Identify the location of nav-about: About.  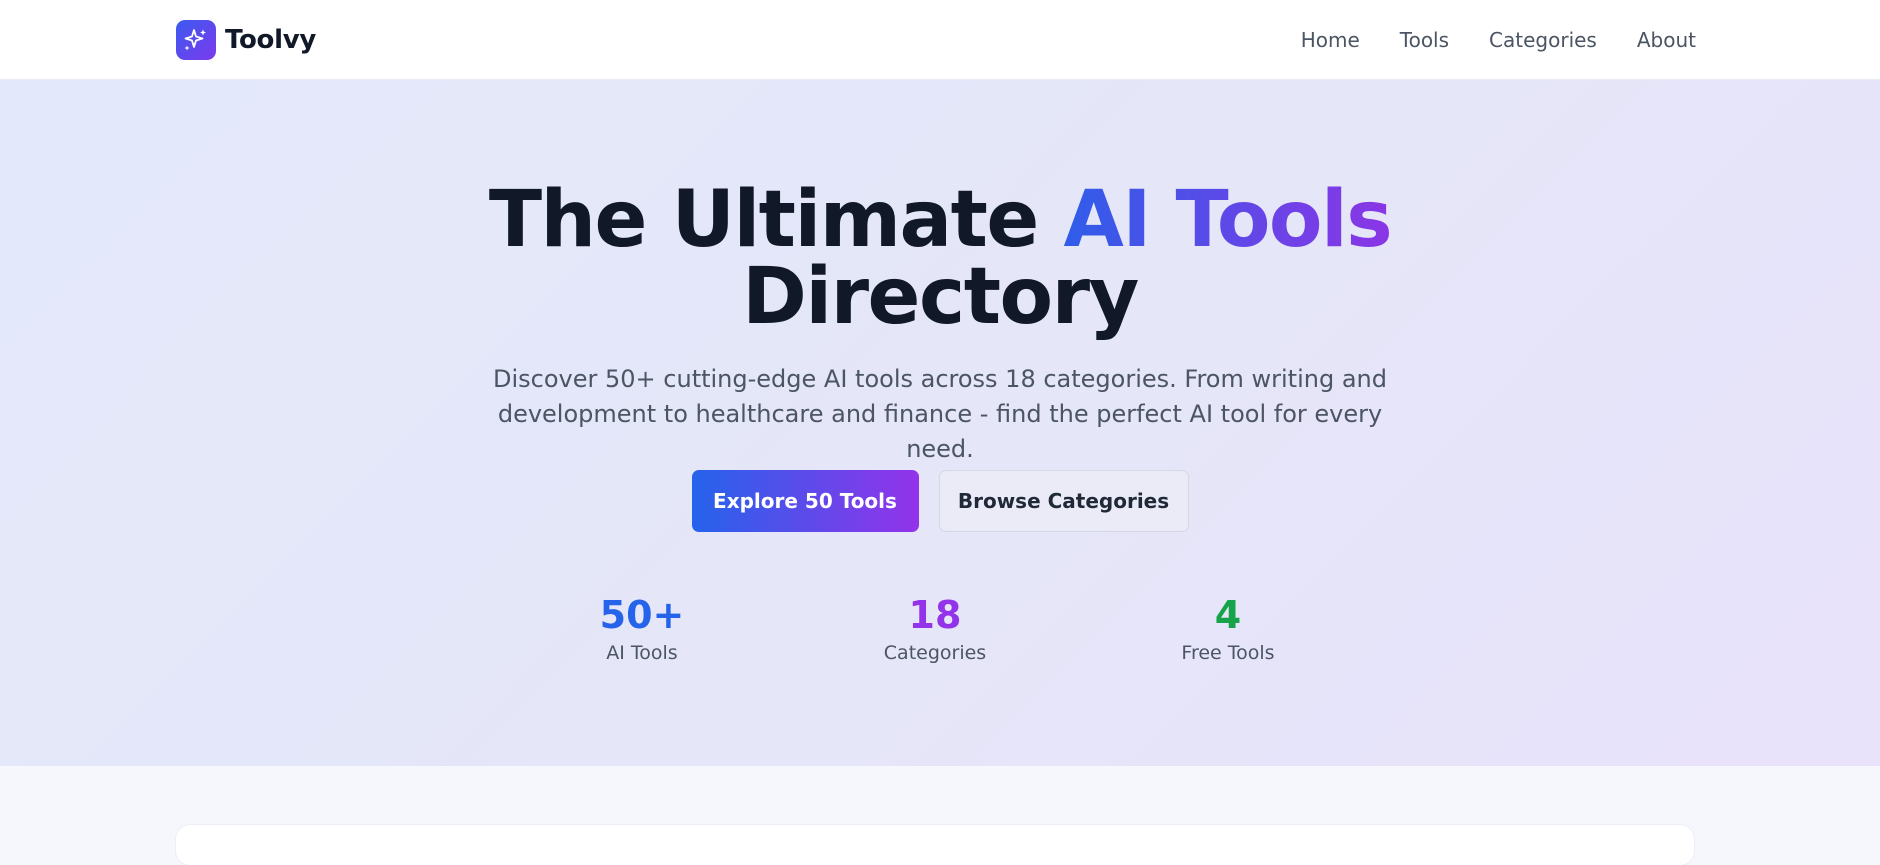
(1666, 40).